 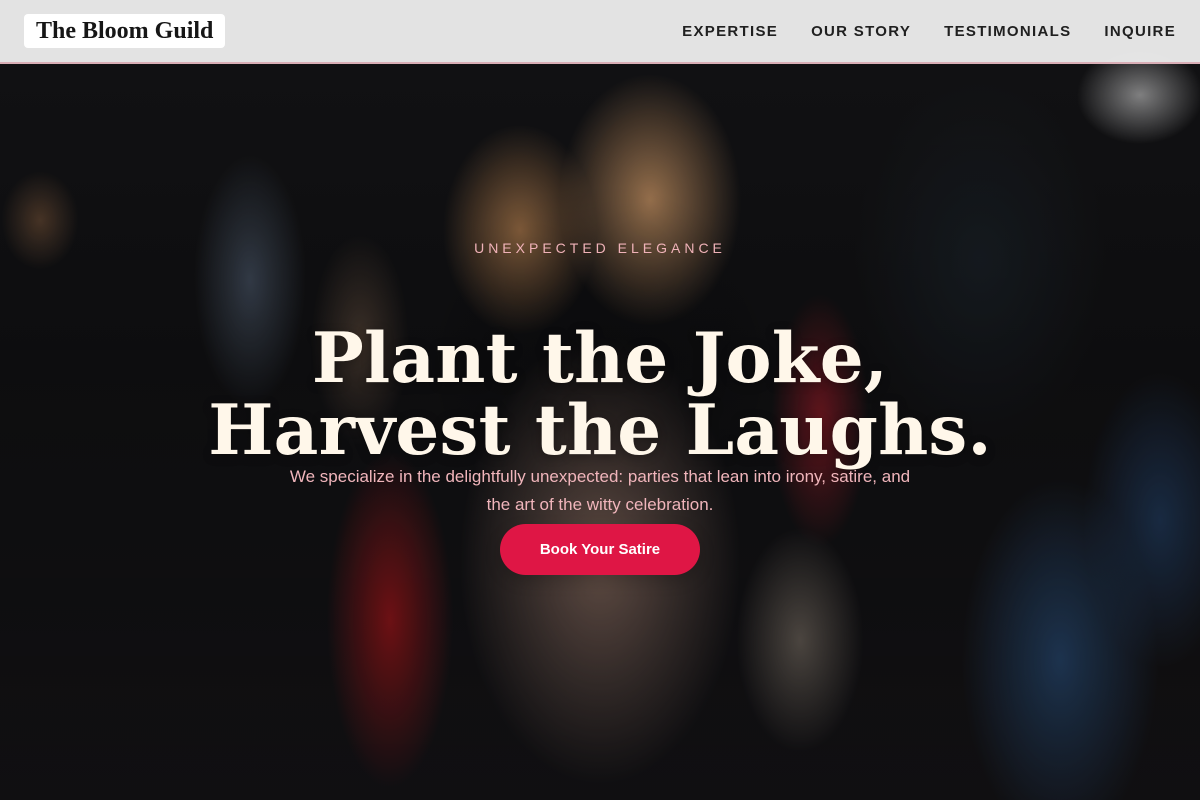 I want to click on nav-link-our-story: OUR STORY, so click(x=861, y=31).